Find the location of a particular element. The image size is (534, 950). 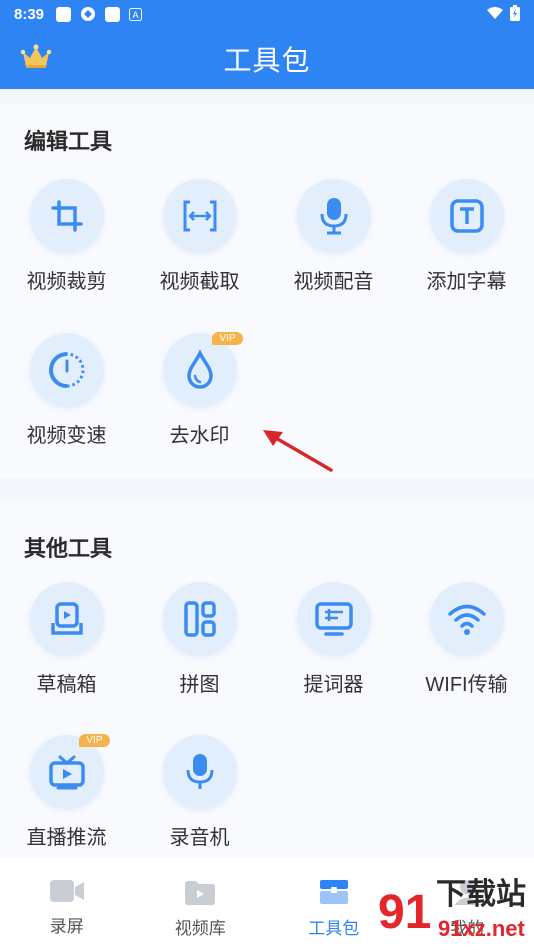

tool-label: 拼图 is located at coordinates (199, 685).